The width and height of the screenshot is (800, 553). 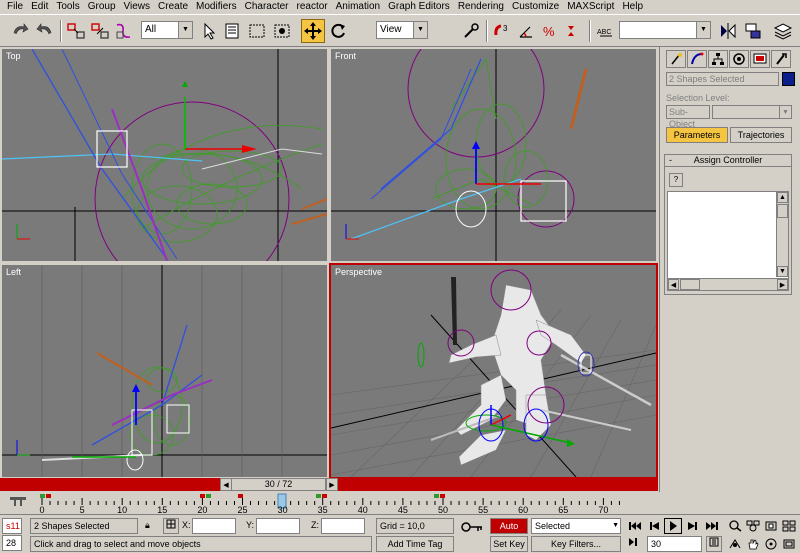 What do you see at coordinates (209, 31) in the screenshot?
I see `select-object-icon` at bounding box center [209, 31].